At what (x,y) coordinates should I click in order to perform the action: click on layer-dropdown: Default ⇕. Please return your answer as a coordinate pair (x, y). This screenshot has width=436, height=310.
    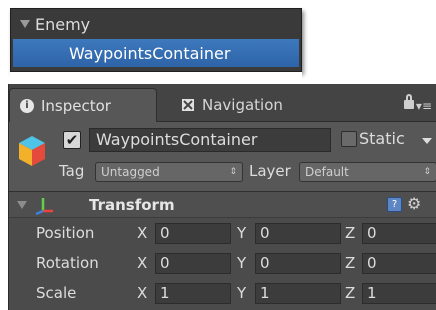
    Looking at the image, I should click on (367, 172).